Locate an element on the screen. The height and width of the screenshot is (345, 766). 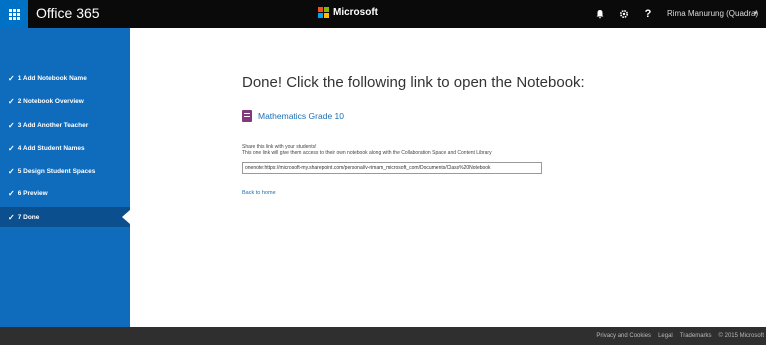
bell-icon is located at coordinates (600, 14).